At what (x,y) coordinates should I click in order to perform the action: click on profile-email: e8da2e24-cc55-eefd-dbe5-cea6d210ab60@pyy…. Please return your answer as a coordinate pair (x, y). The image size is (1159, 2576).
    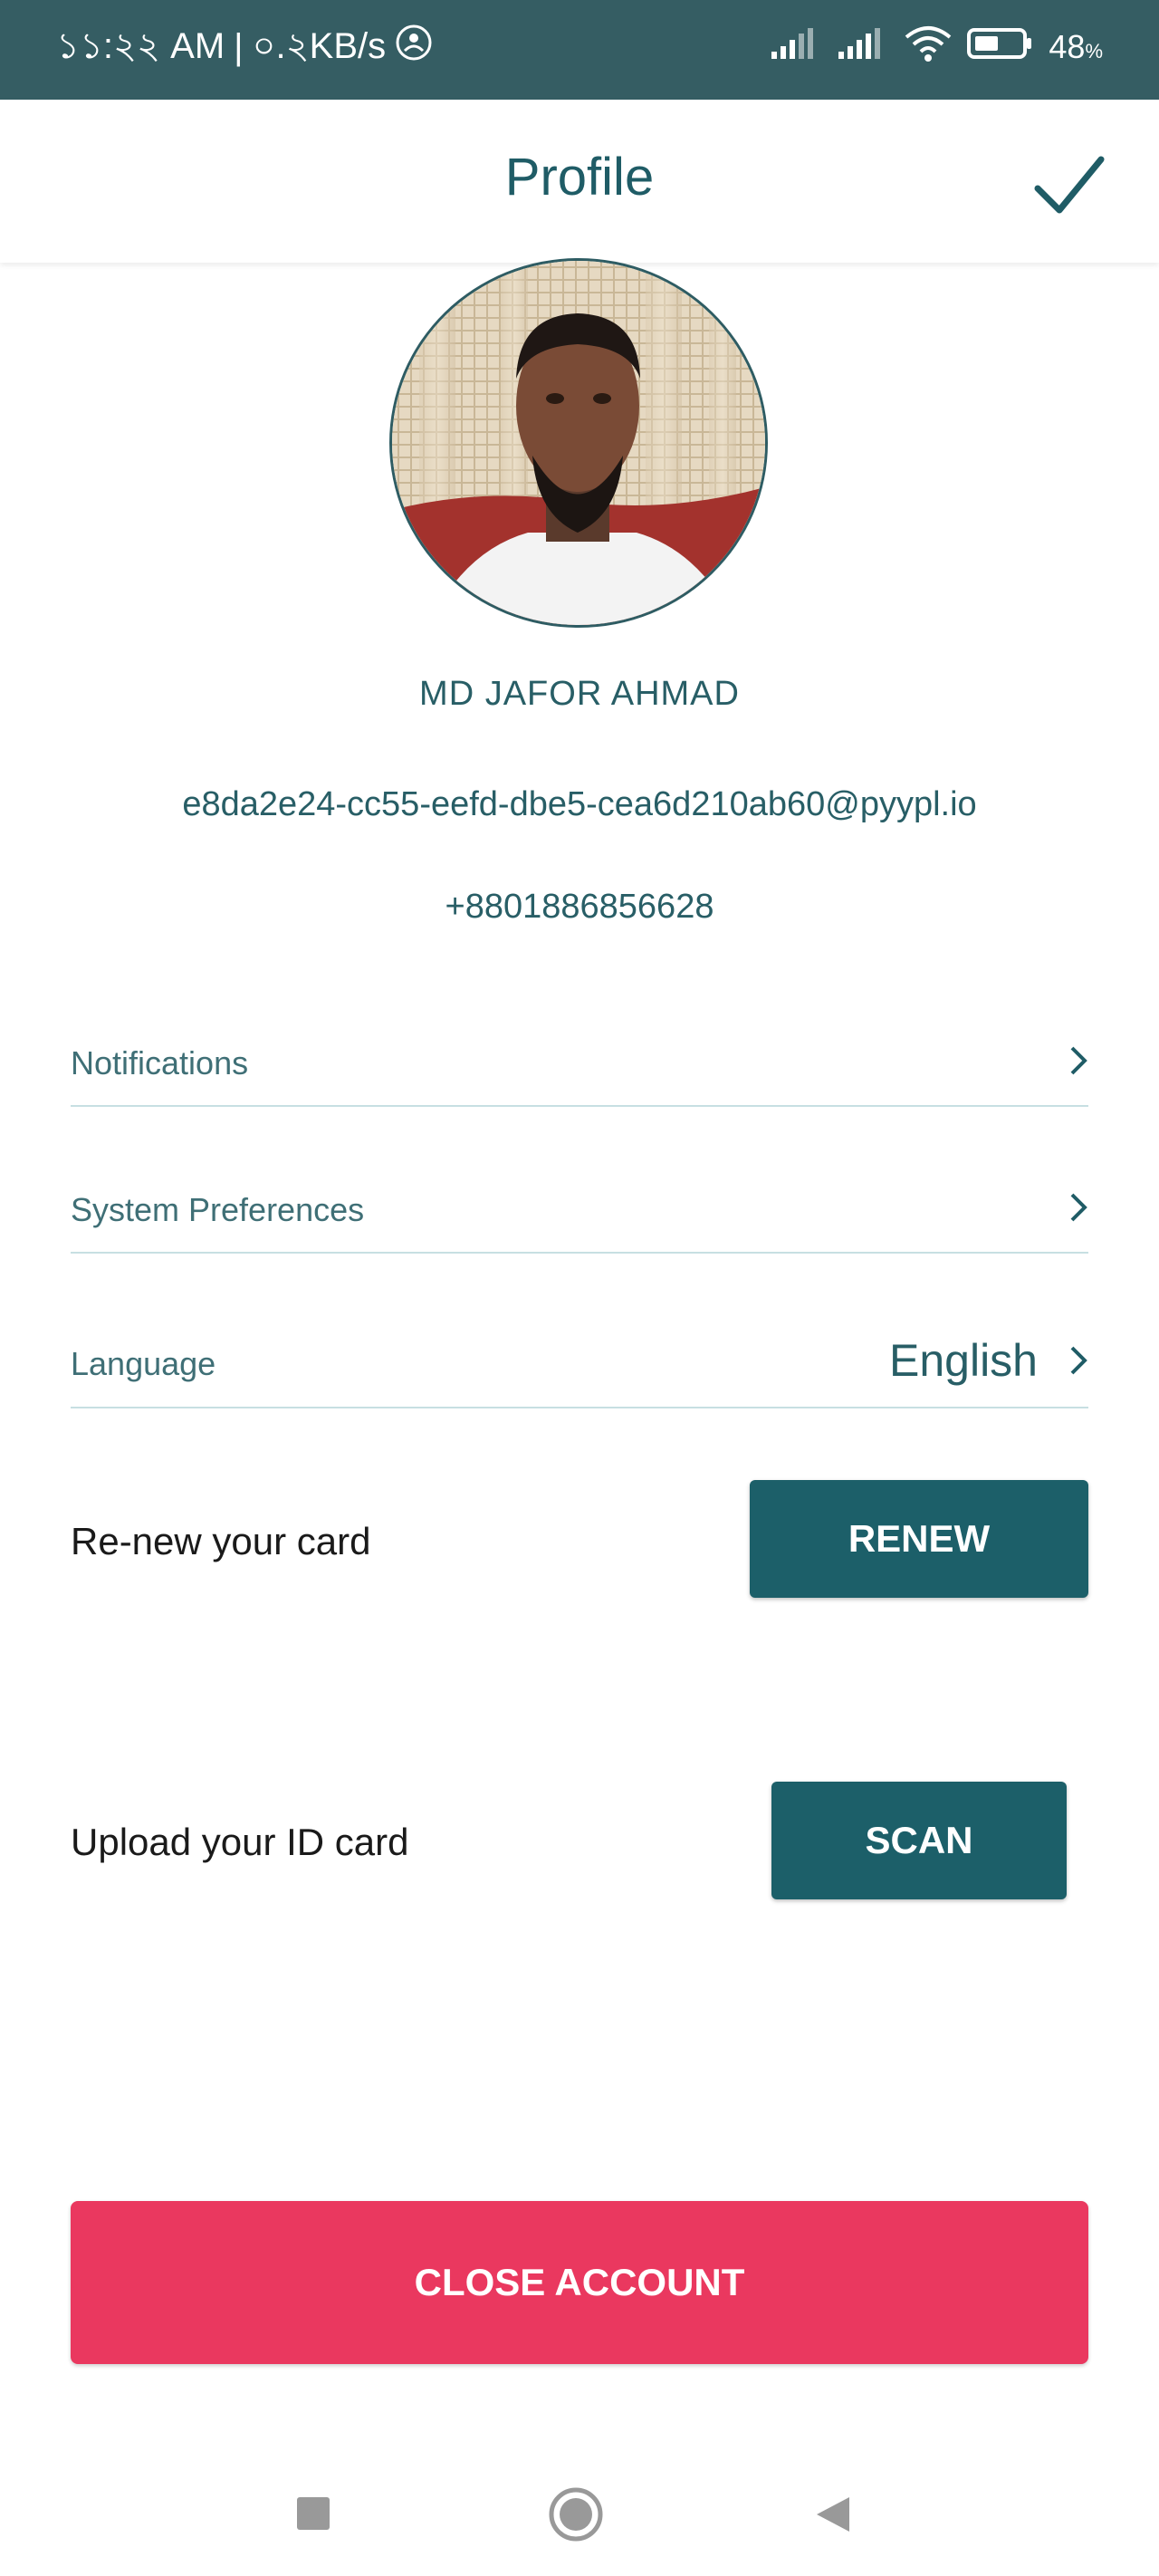
    Looking at the image, I should click on (579, 804).